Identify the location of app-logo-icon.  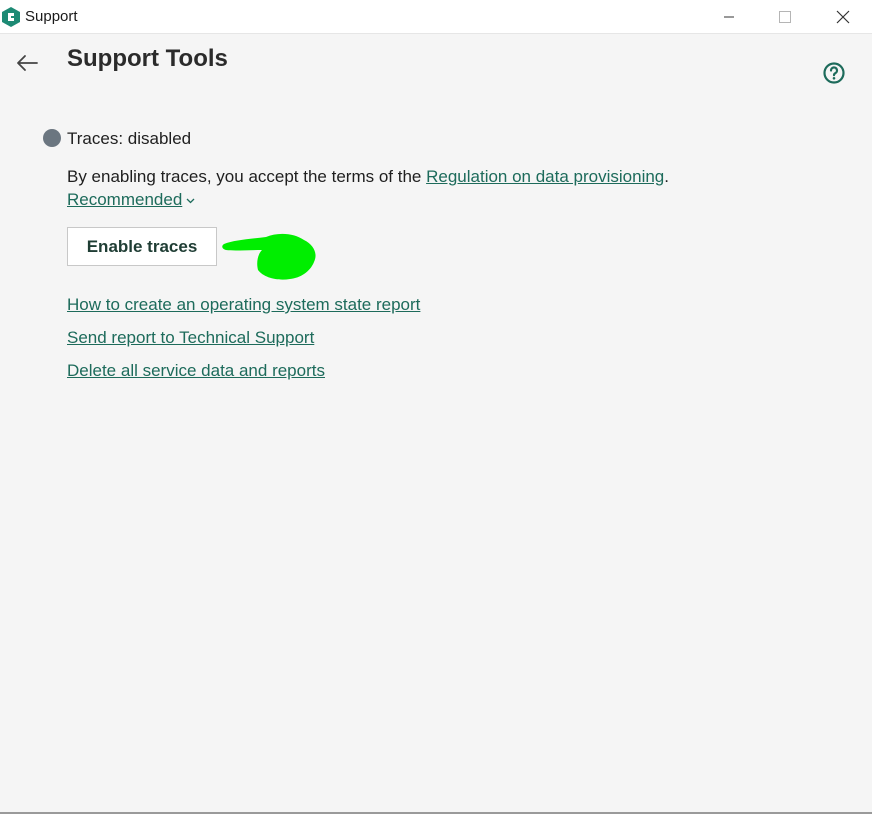
(11, 17).